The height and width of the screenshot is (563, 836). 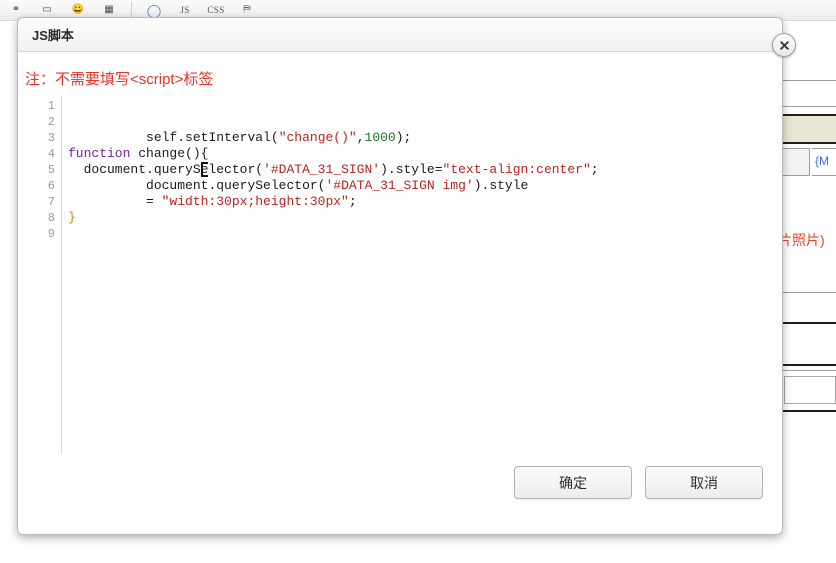 I want to click on line-number: 9, so click(x=51, y=234).